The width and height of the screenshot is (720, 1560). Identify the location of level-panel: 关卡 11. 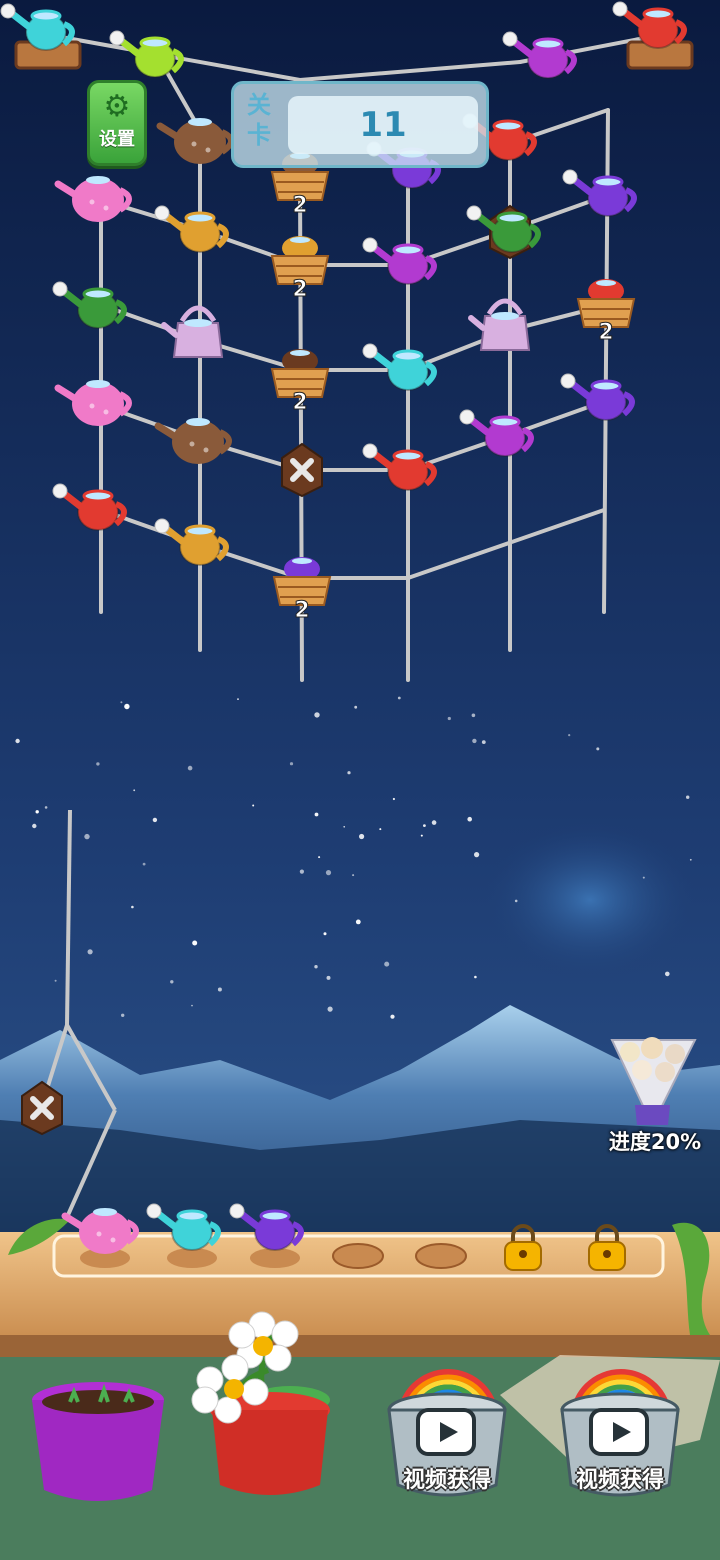
(360, 124).